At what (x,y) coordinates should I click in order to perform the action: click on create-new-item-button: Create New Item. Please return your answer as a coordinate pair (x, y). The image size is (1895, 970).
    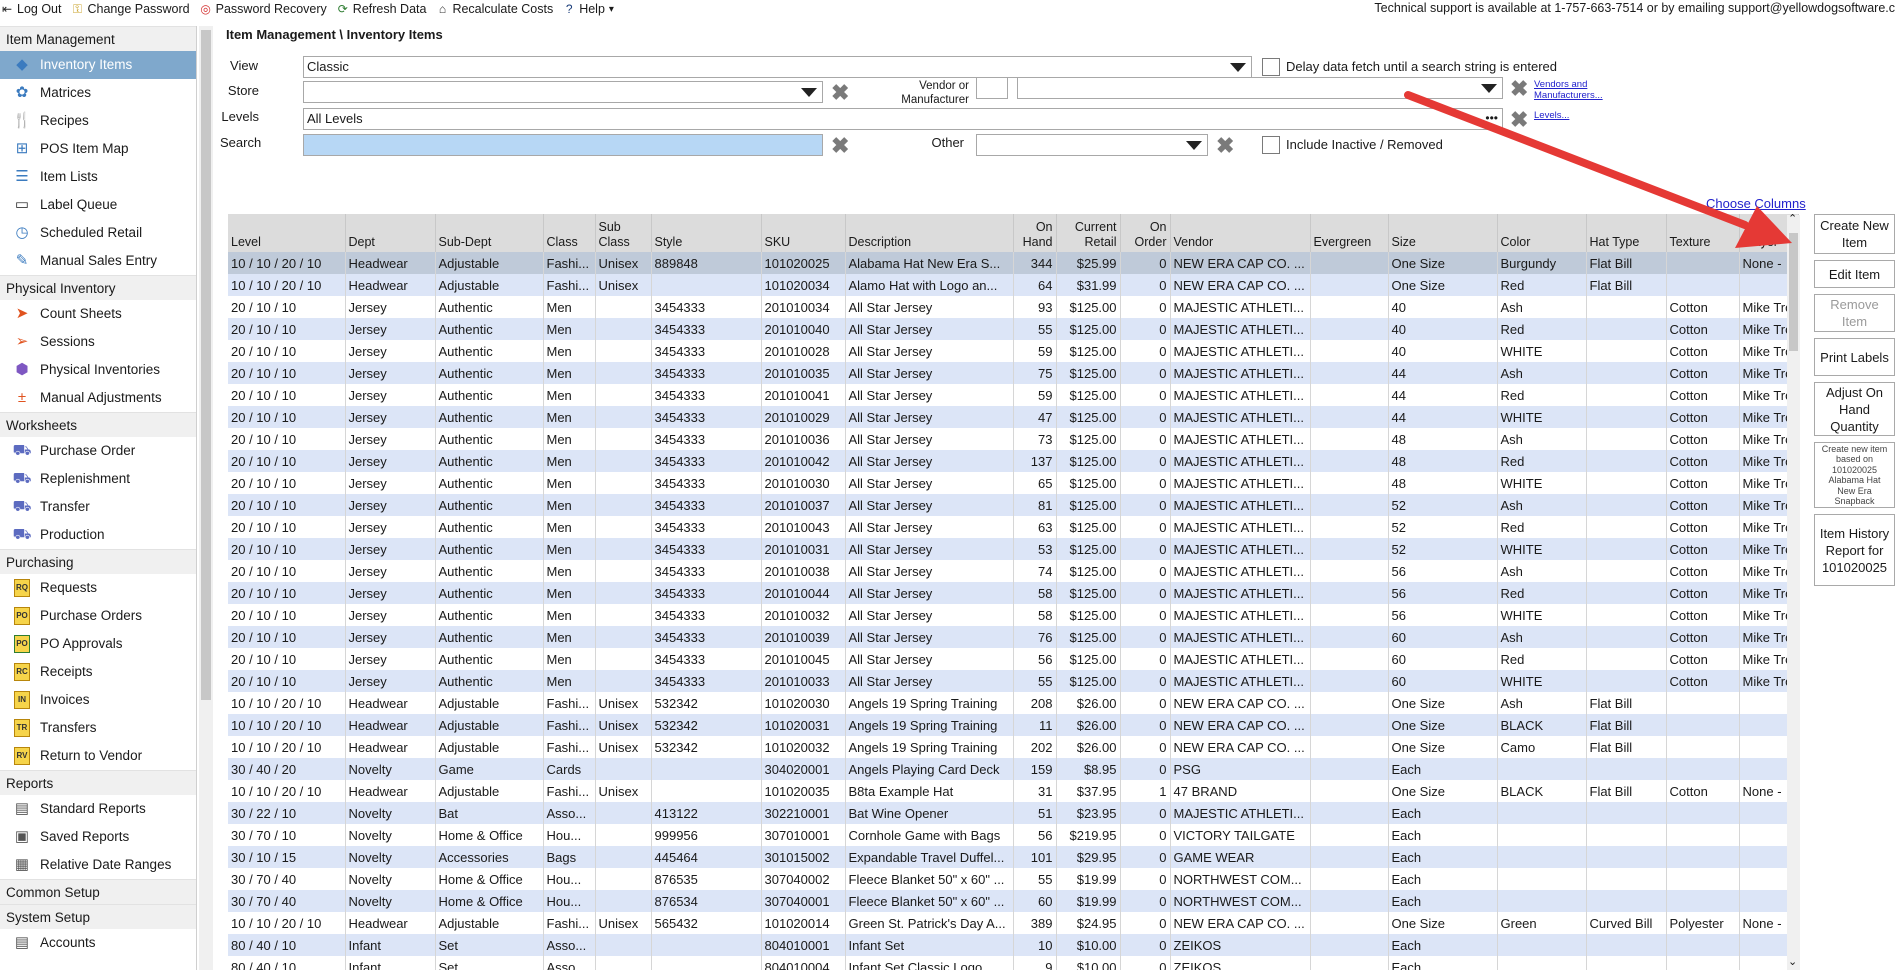
    Looking at the image, I should click on (1854, 234).